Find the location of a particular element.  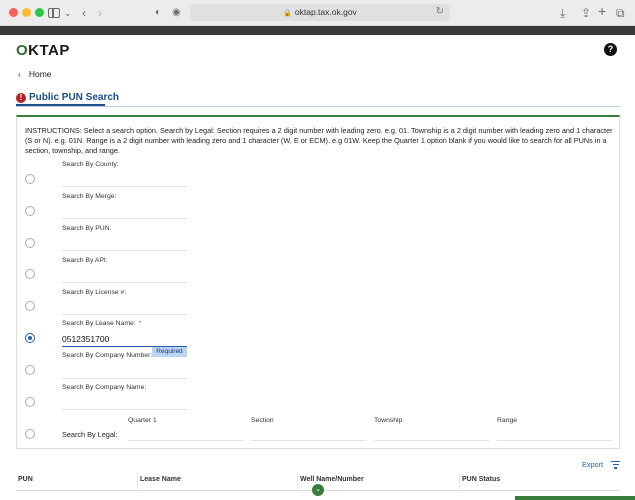

radio-county is located at coordinates (30, 179).